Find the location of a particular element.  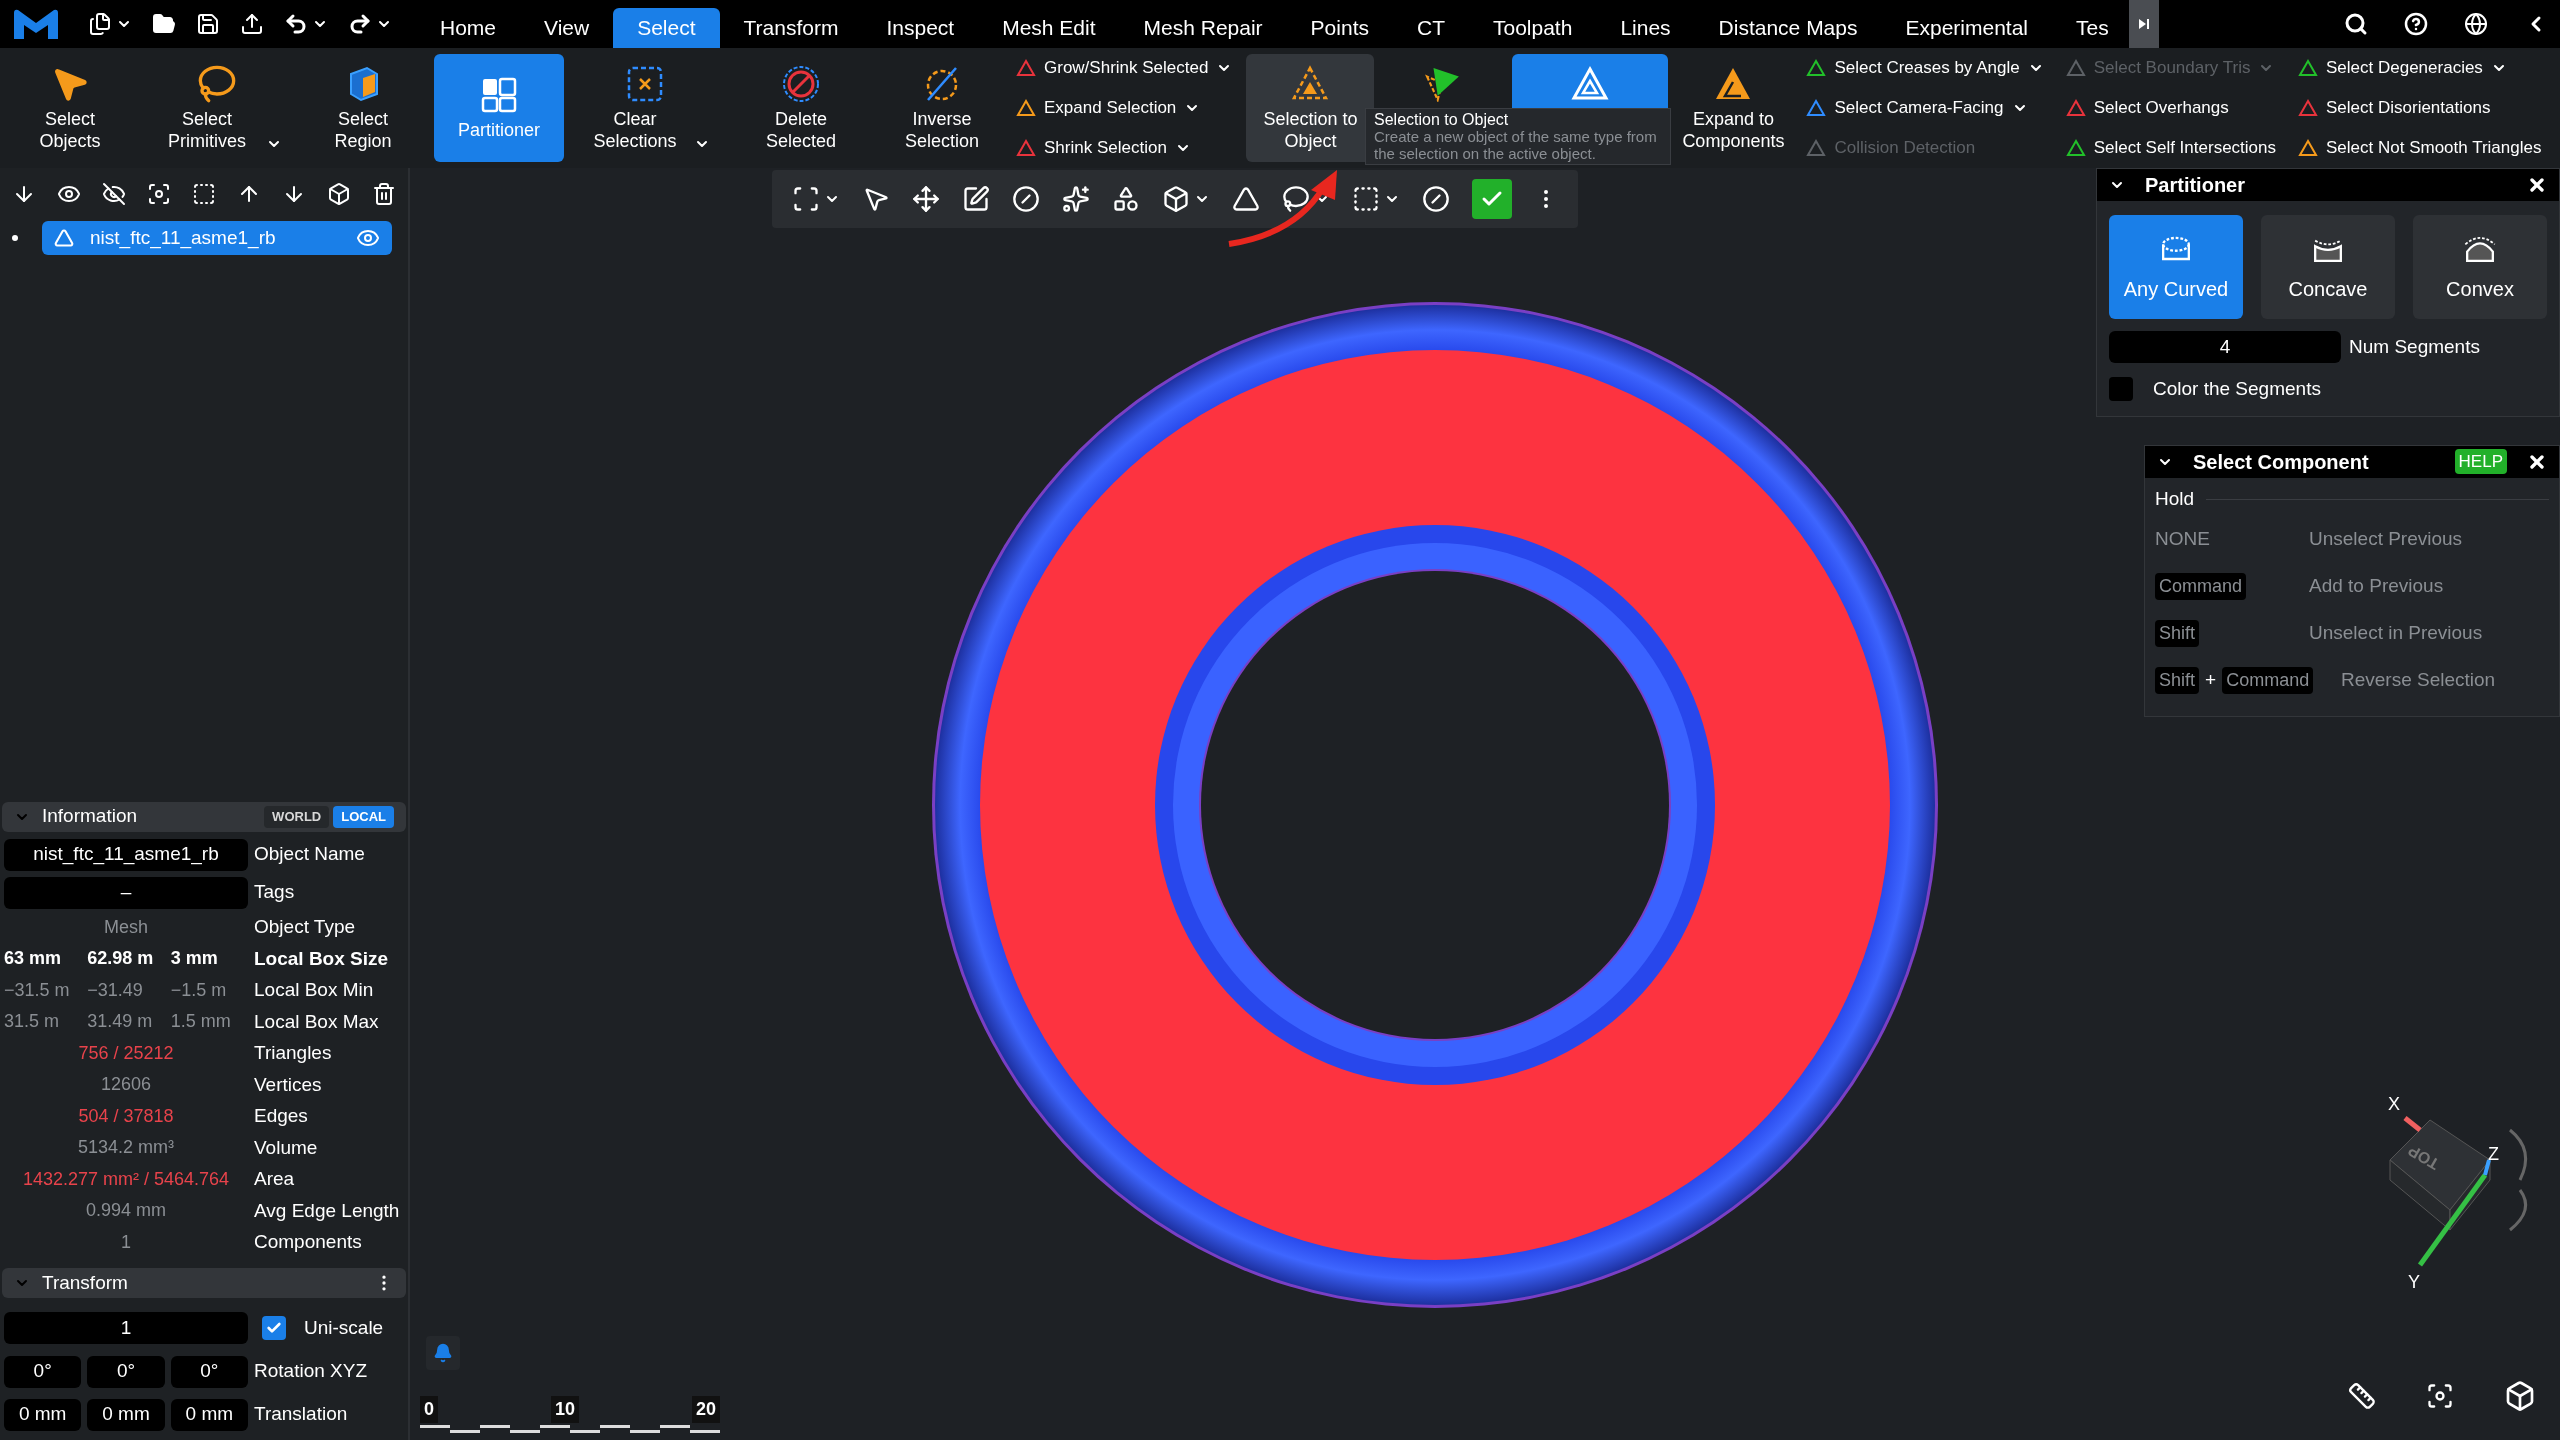

transform-label: Translation is located at coordinates (300, 1414).